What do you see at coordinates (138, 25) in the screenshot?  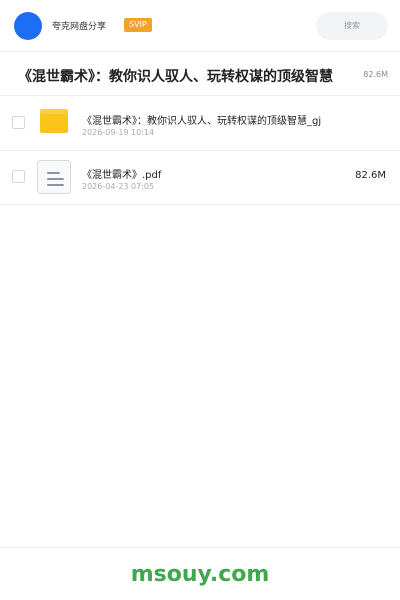 I see `svip-badge: SVIP` at bounding box center [138, 25].